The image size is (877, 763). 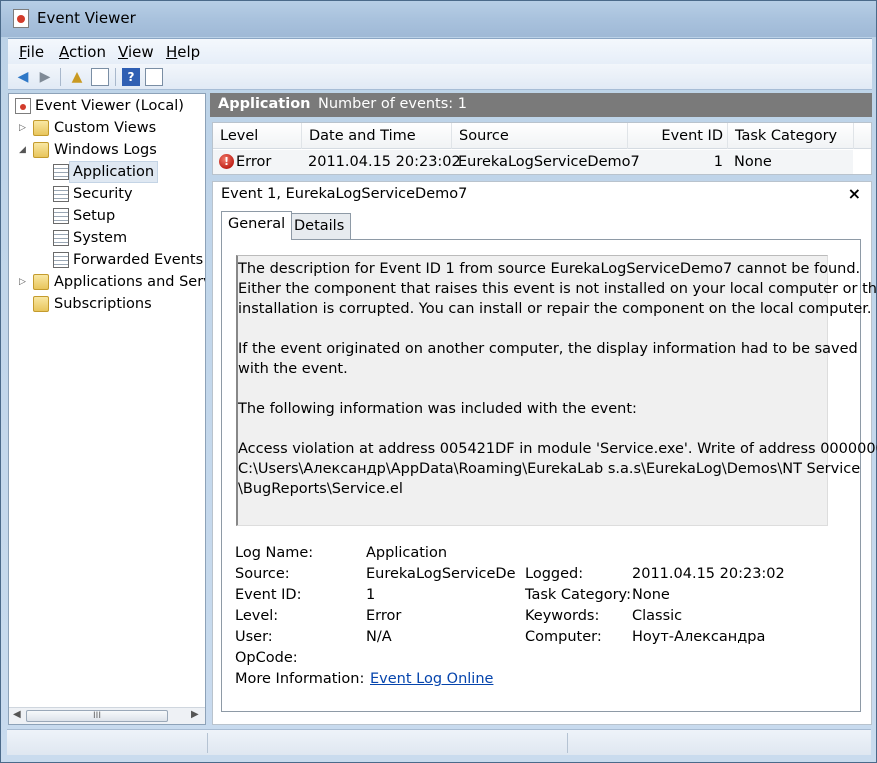 I want to click on column-header-source: Source, so click(x=540, y=136).